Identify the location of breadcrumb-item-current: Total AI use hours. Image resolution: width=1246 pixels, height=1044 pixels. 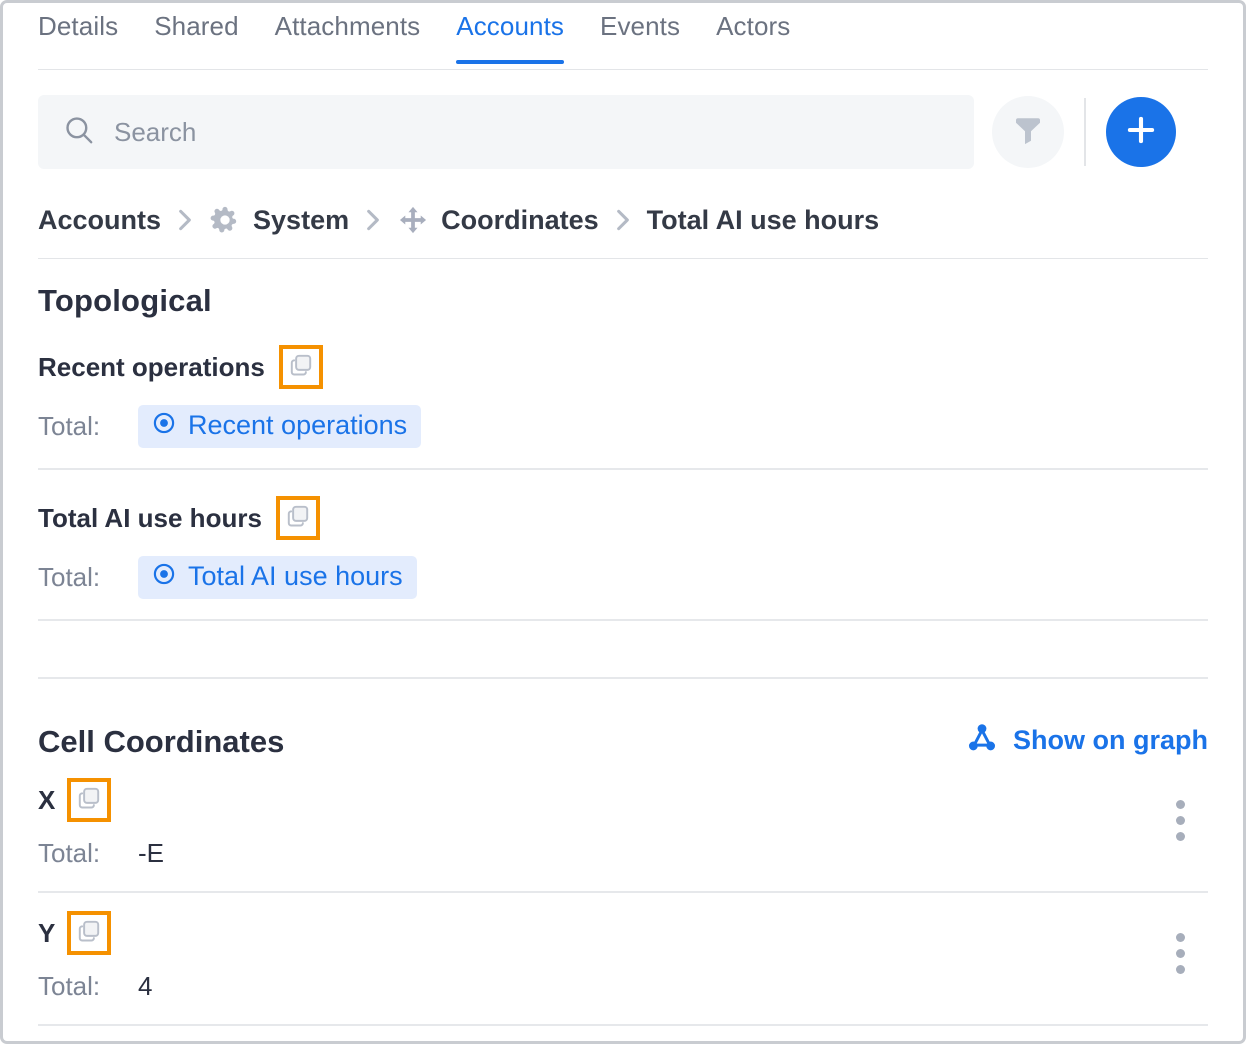
(763, 219).